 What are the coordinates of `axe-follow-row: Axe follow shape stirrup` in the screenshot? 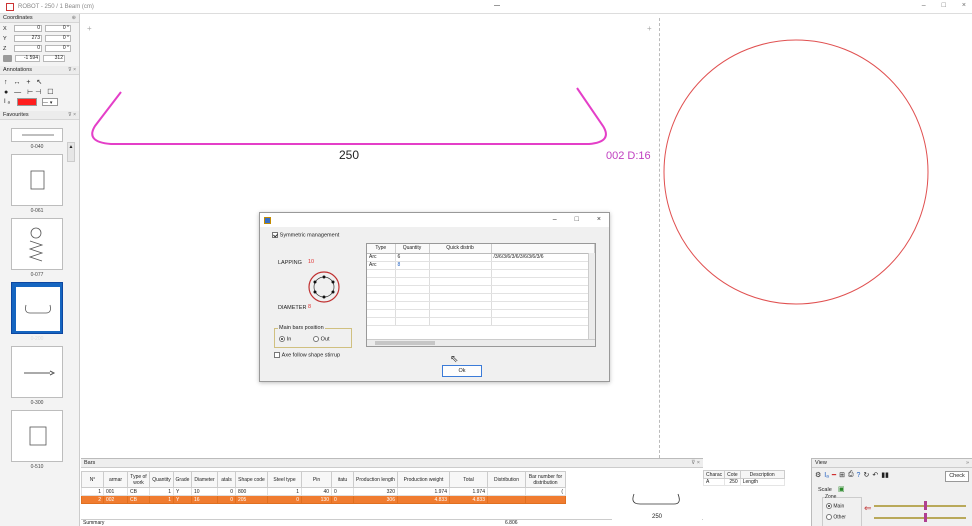 It's located at (307, 355).